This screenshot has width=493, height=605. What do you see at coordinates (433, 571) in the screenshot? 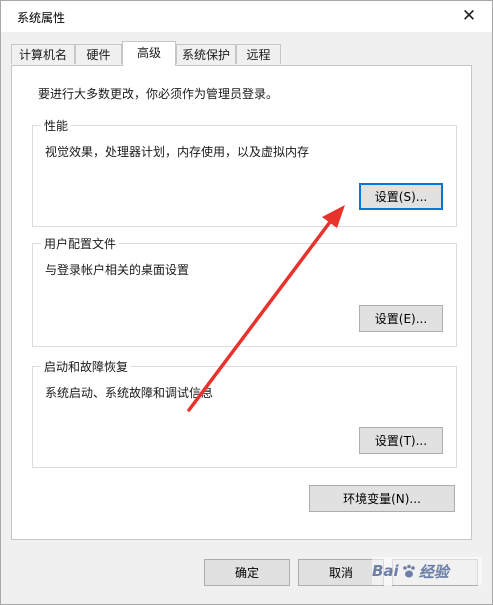
I see `watermark-right-text: 经验` at bounding box center [433, 571].